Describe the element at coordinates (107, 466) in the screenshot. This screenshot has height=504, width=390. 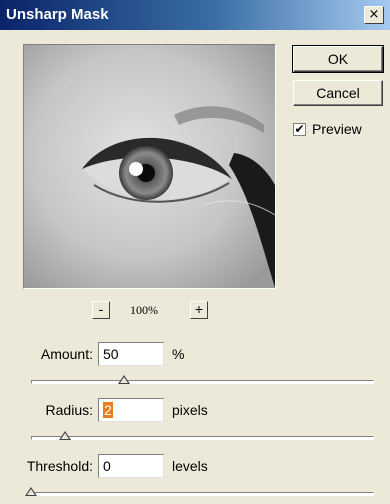
I see `threshold-value: 0` at that location.